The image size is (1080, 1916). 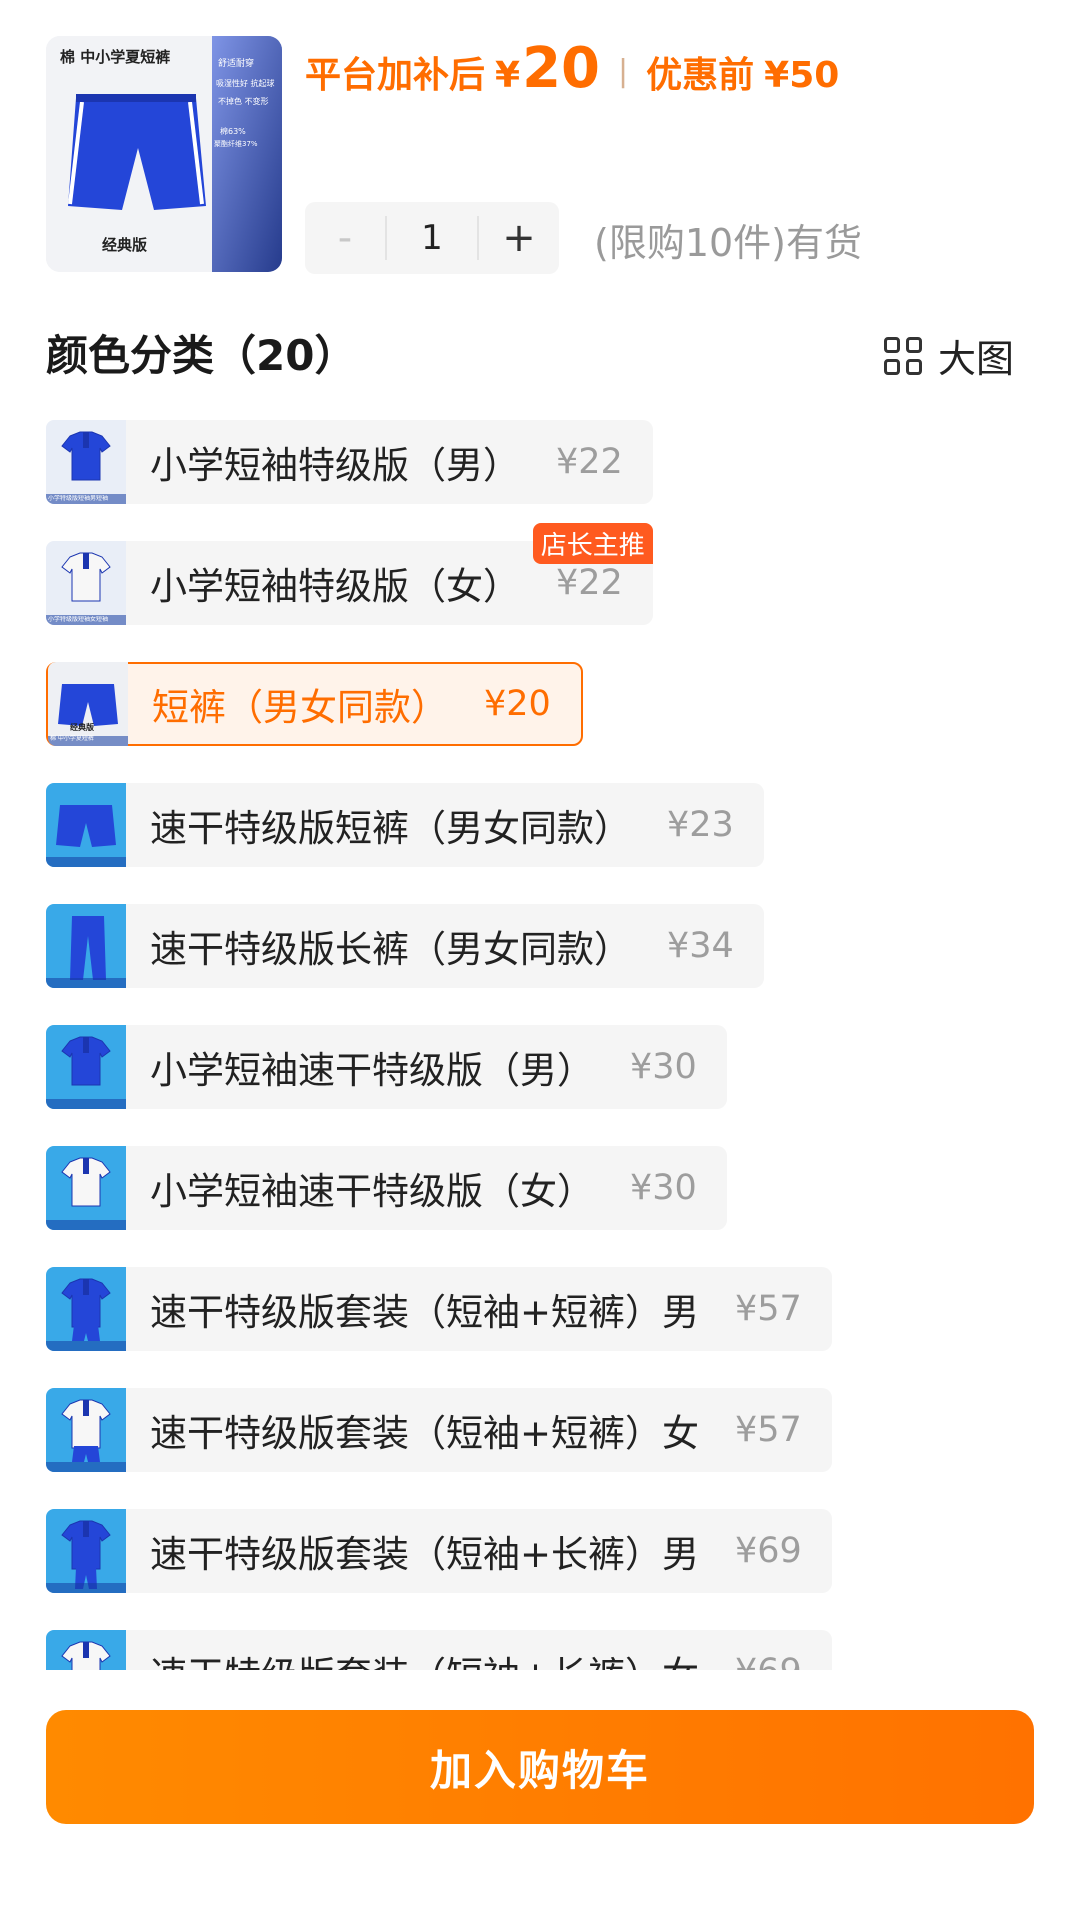 What do you see at coordinates (777, 75) in the screenshot?
I see `original-currency-symbol: ¥` at bounding box center [777, 75].